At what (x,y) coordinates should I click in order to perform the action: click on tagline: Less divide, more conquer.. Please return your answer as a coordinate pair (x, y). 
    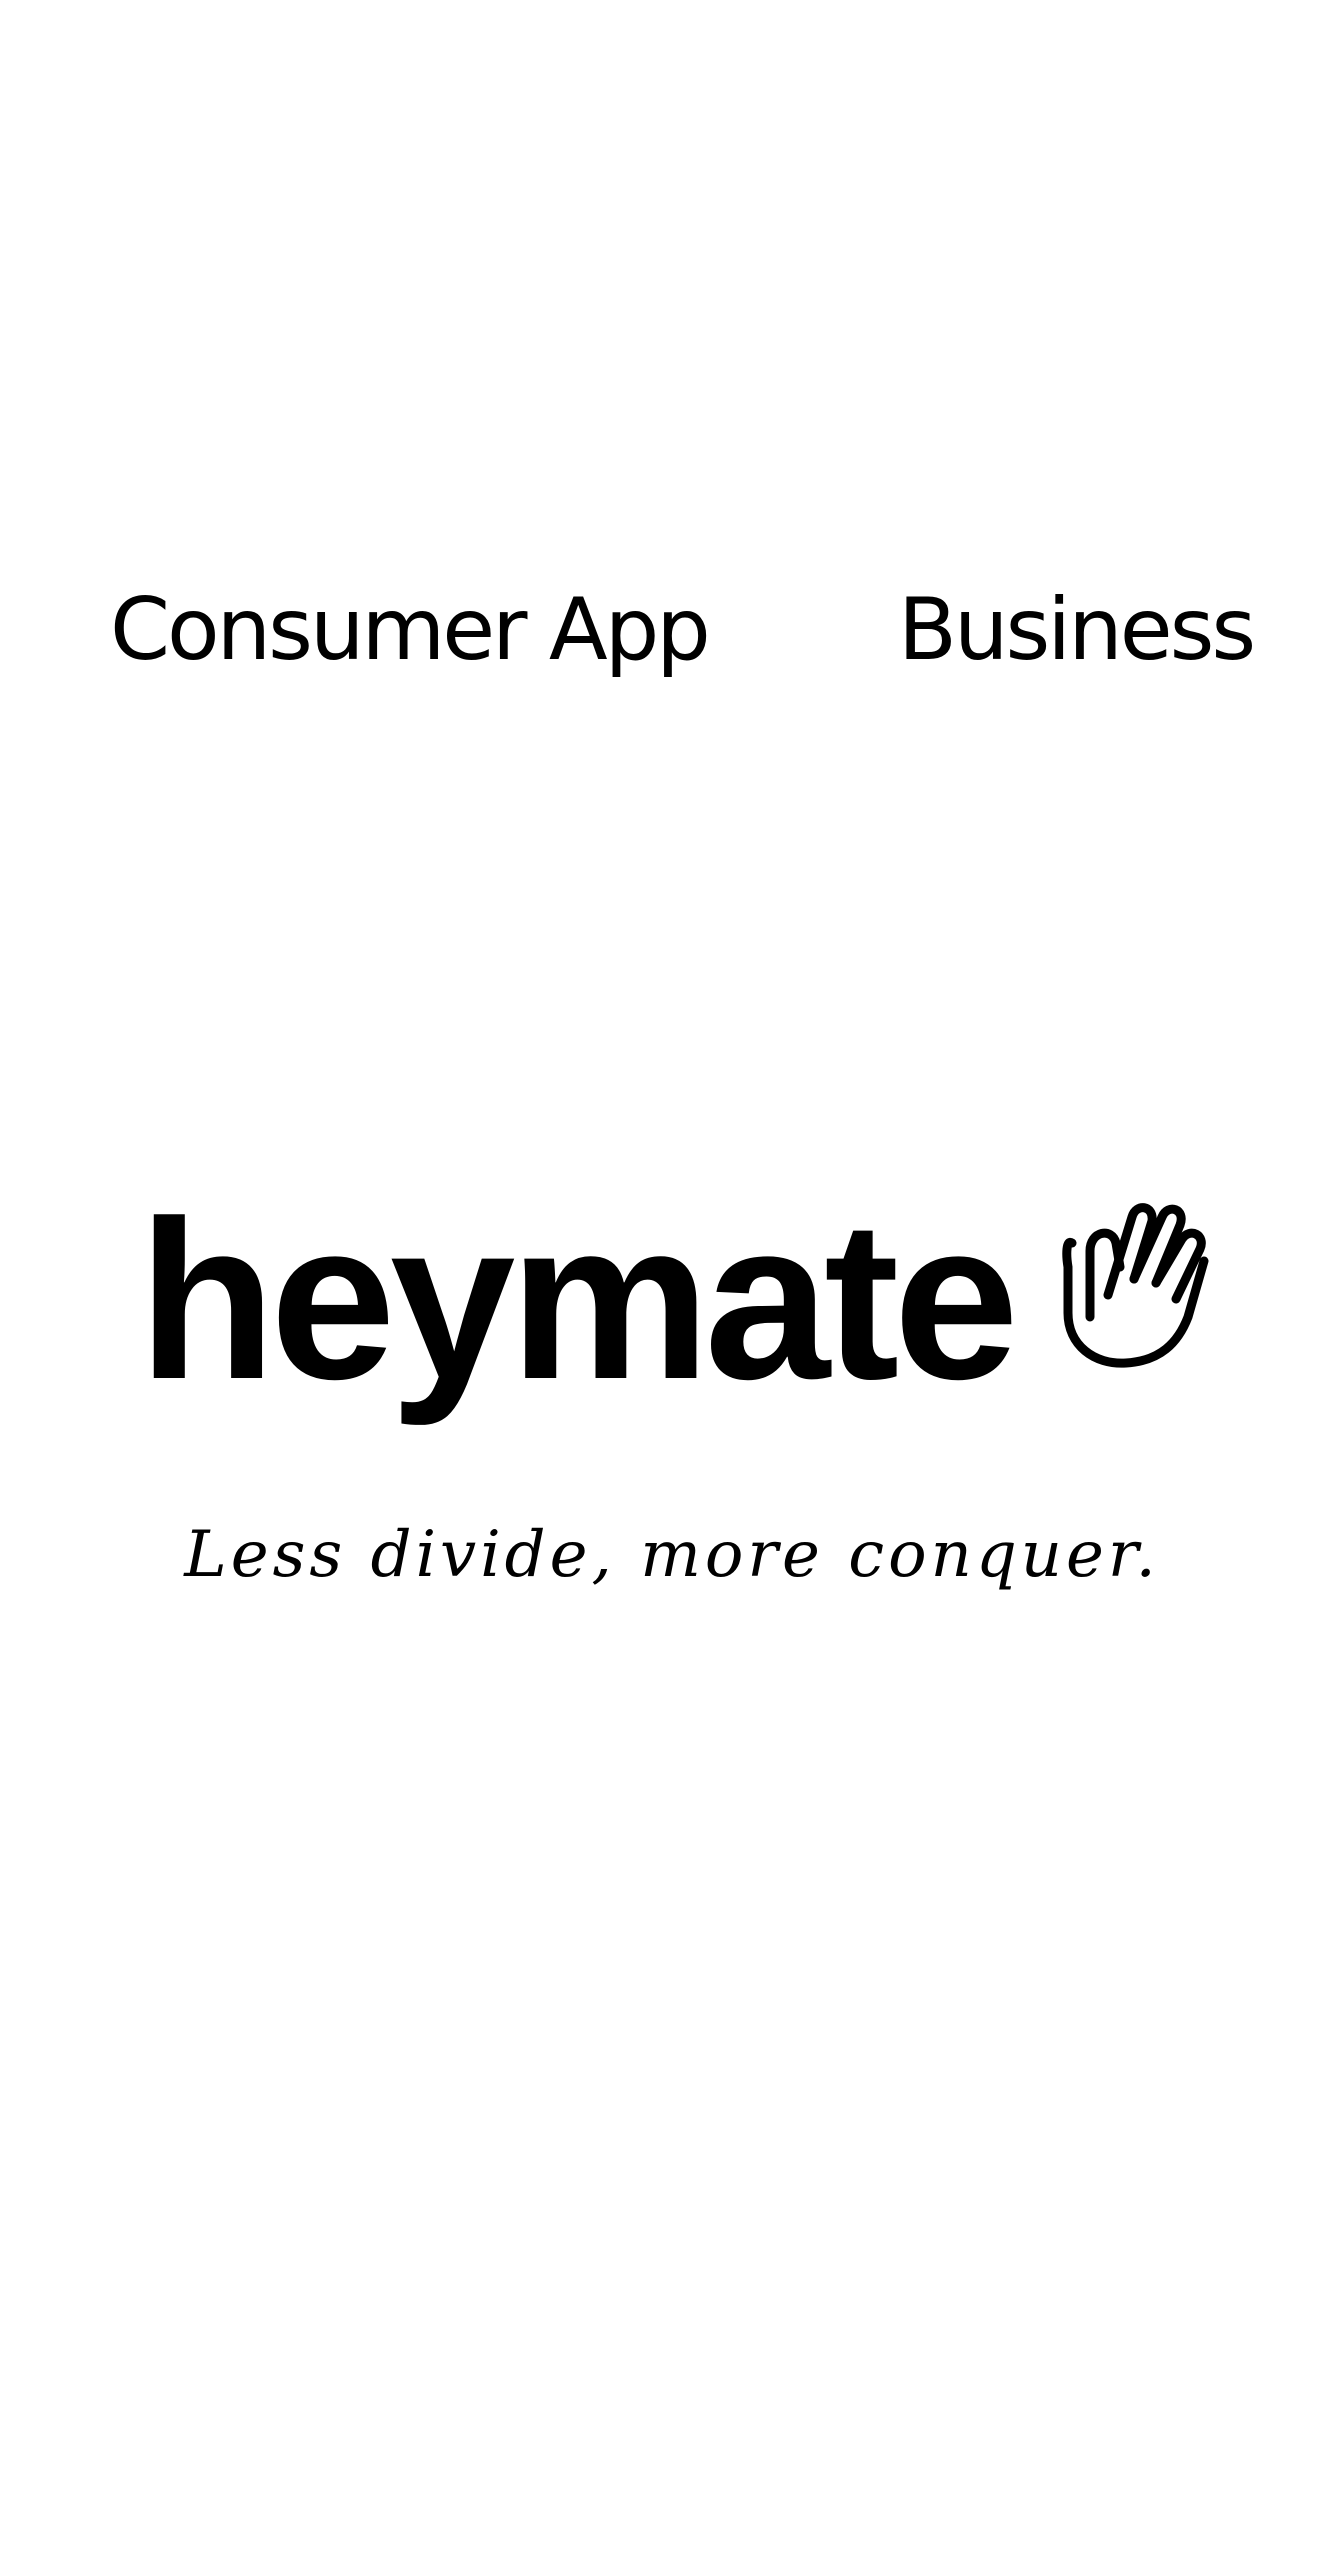
    Looking at the image, I should click on (672, 1555).